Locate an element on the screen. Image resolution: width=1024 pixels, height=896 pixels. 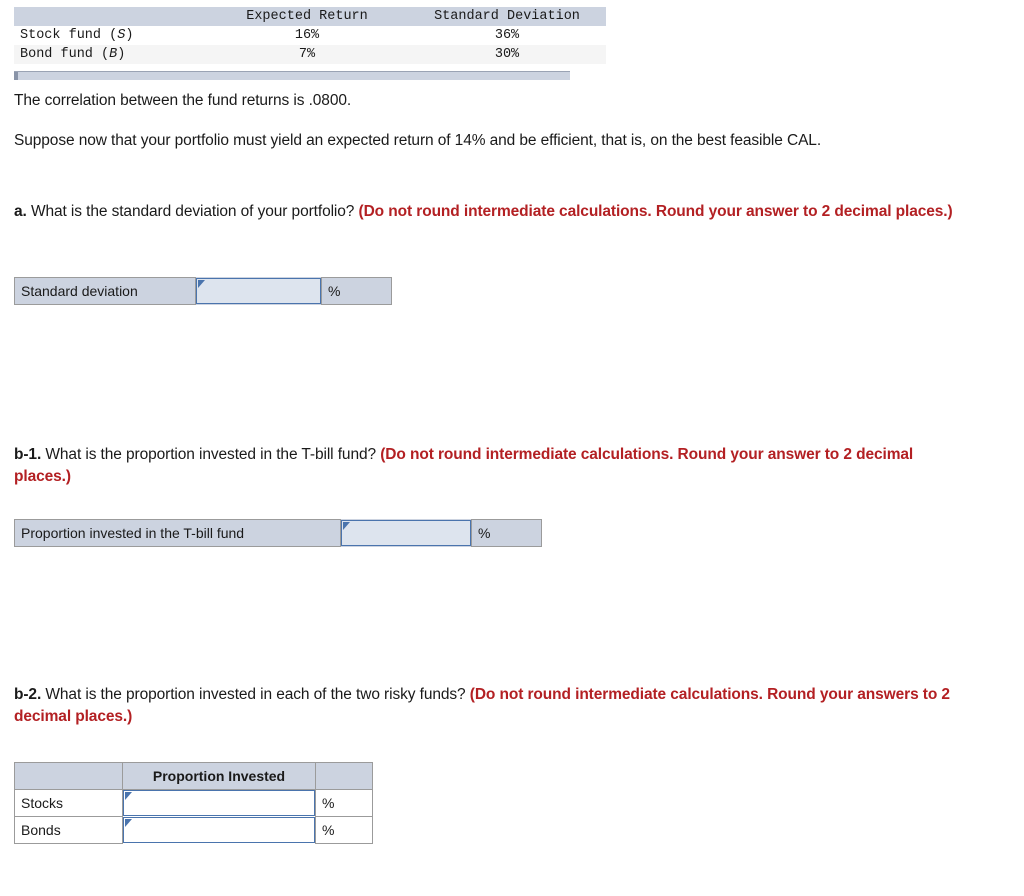
stocks-unit: % is located at coordinates (344, 803).